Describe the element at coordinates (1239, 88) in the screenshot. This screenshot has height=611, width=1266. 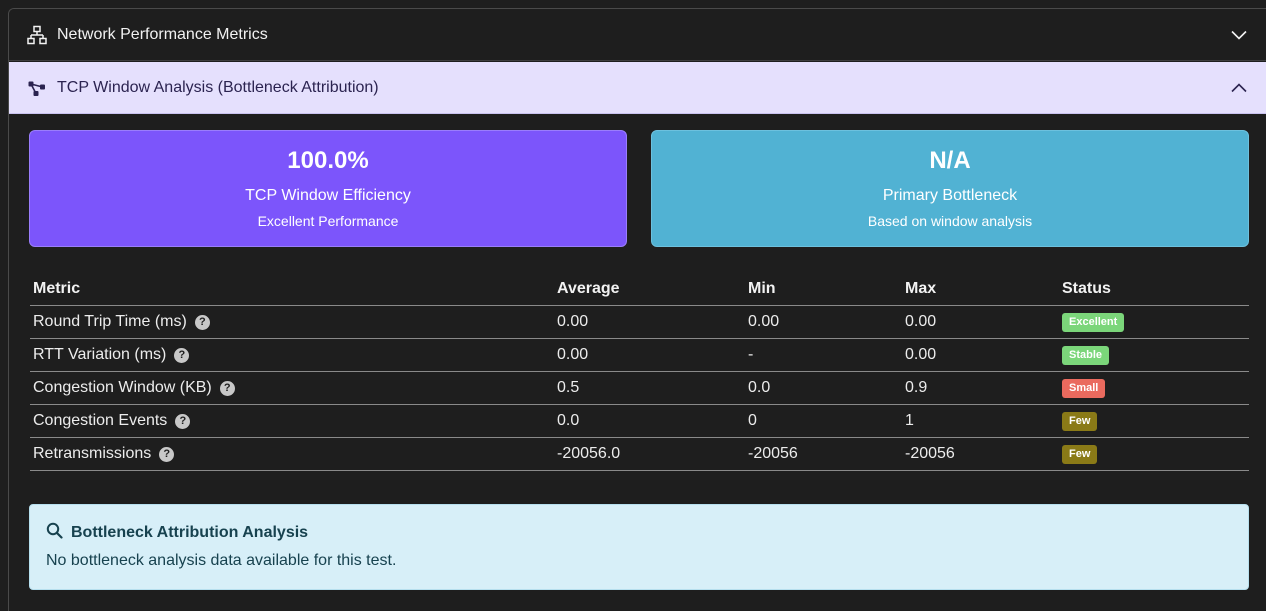
I see `chevron-up-icon` at that location.